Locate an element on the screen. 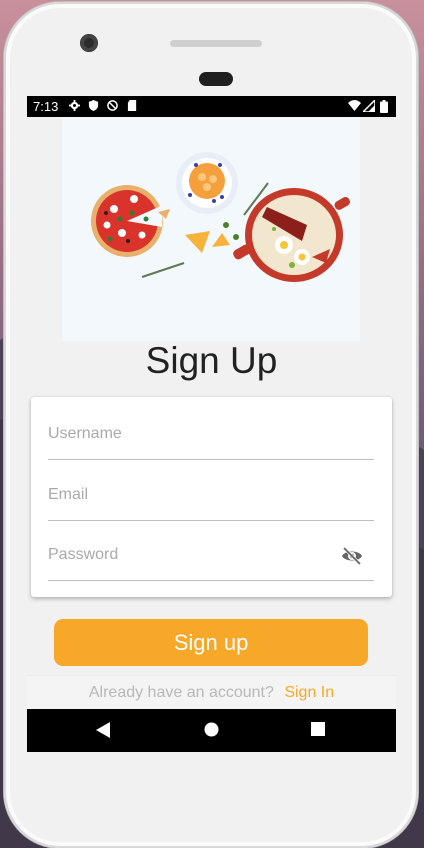  earpiece-speaker is located at coordinates (216, 43).